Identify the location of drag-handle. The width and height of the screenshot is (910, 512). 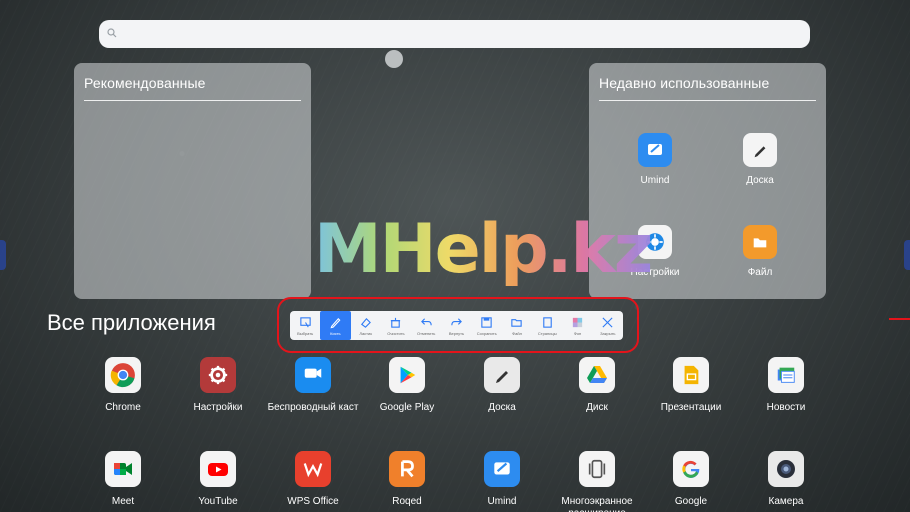
(394, 59).